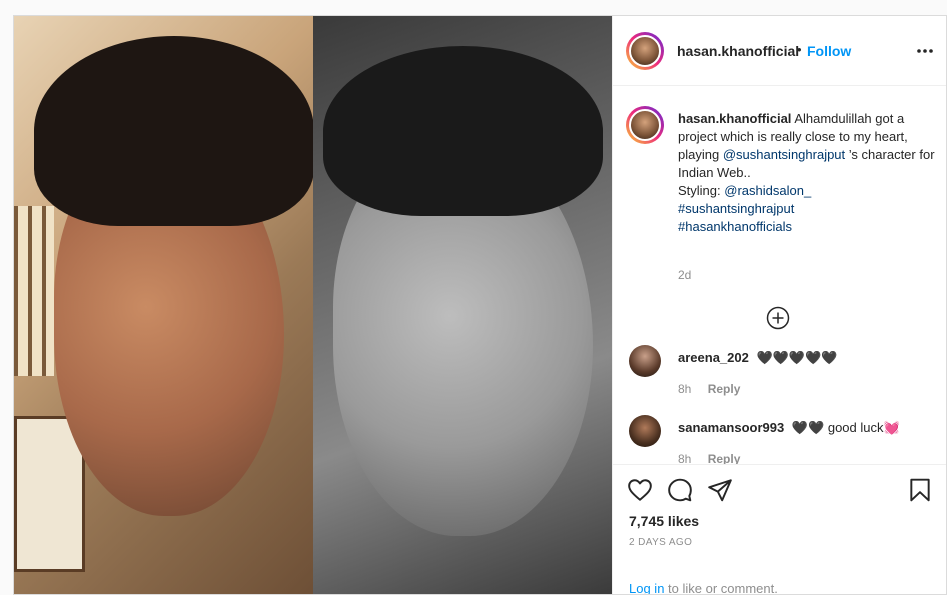  What do you see at coordinates (731, 427) in the screenshot?
I see `comment-username: sanamansoor993` at bounding box center [731, 427].